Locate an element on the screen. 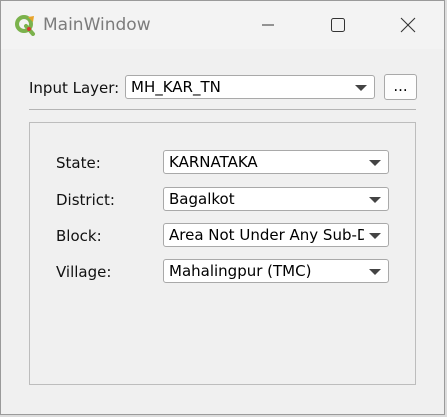  close-icon is located at coordinates (408, 25).